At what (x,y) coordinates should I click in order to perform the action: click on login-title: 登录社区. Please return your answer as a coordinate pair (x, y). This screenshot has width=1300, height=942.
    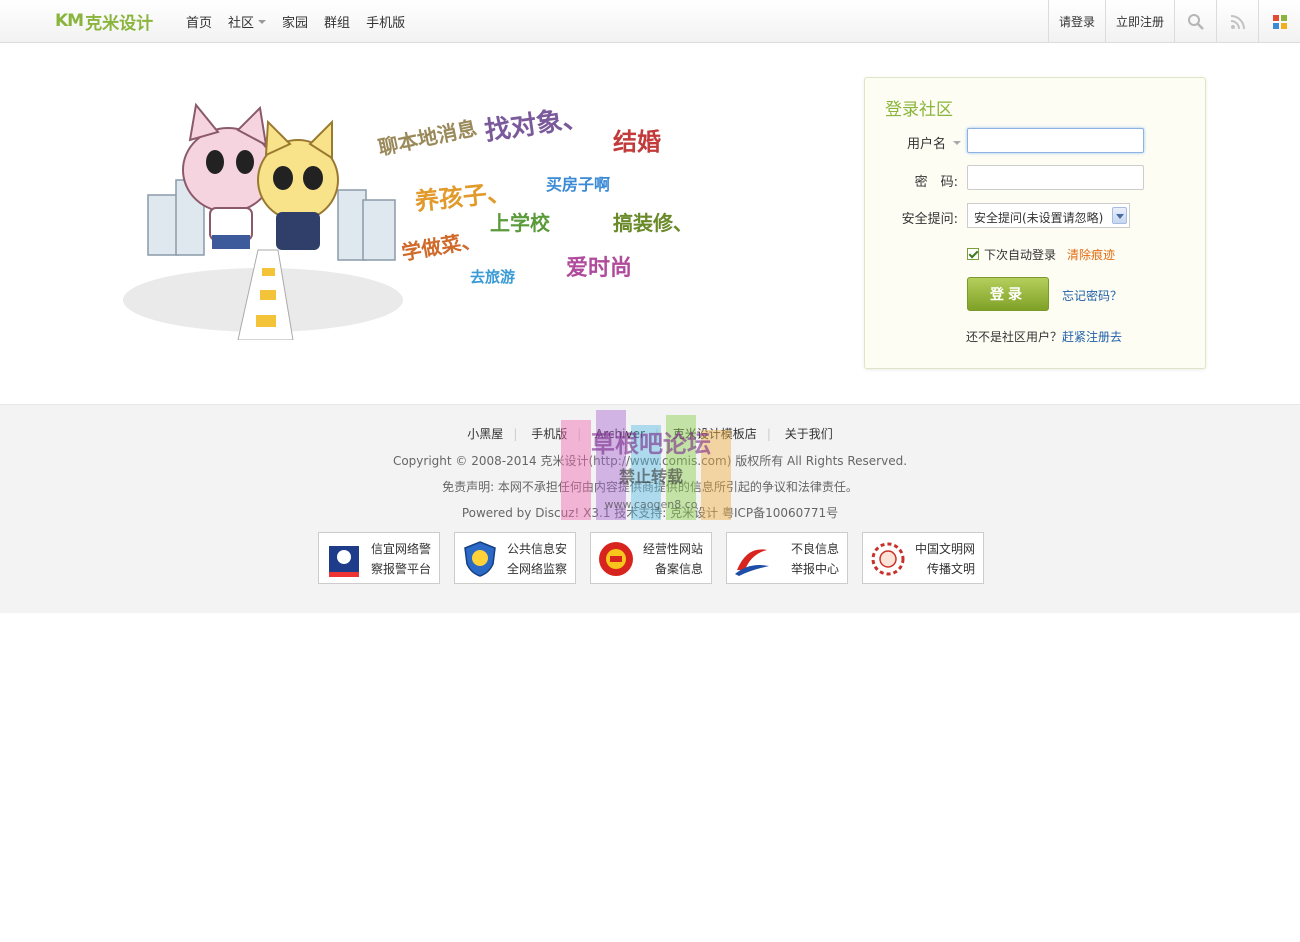
    Looking at the image, I should click on (919, 110).